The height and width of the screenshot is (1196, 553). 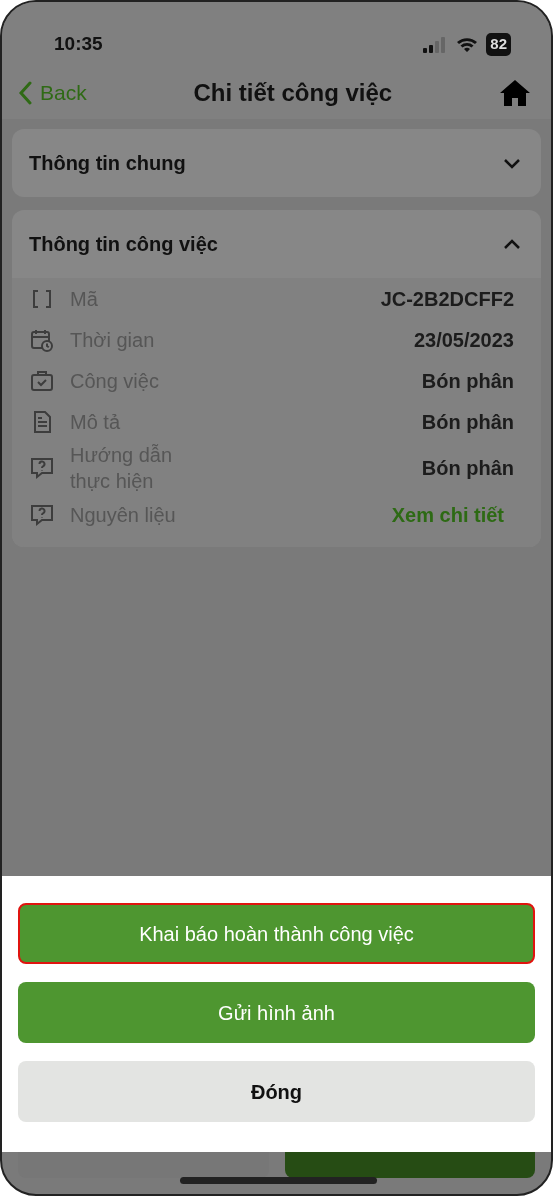 What do you see at coordinates (78, 44) in the screenshot?
I see `status-time: 10:35` at bounding box center [78, 44].